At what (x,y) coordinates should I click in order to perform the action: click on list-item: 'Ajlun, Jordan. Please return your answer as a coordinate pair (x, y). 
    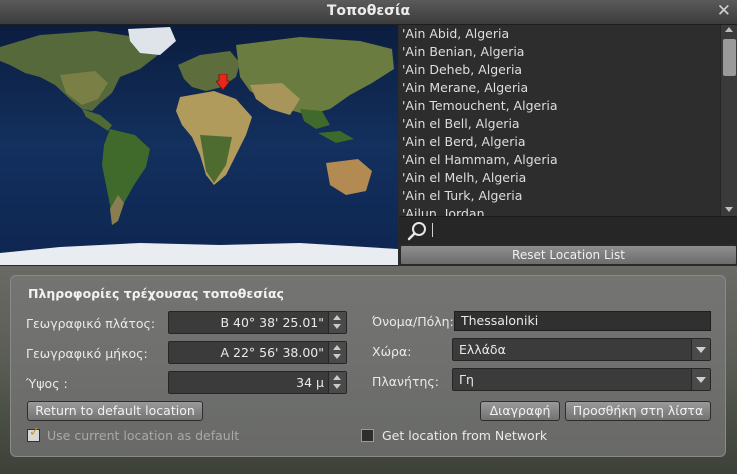
    Looking at the image, I should click on (559, 210).